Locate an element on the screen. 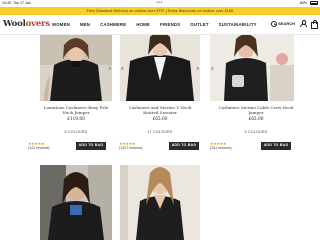 This screenshot has height=240, width=320. menu-item-sustainability: SUSTAINABILITY is located at coordinates (238, 24).